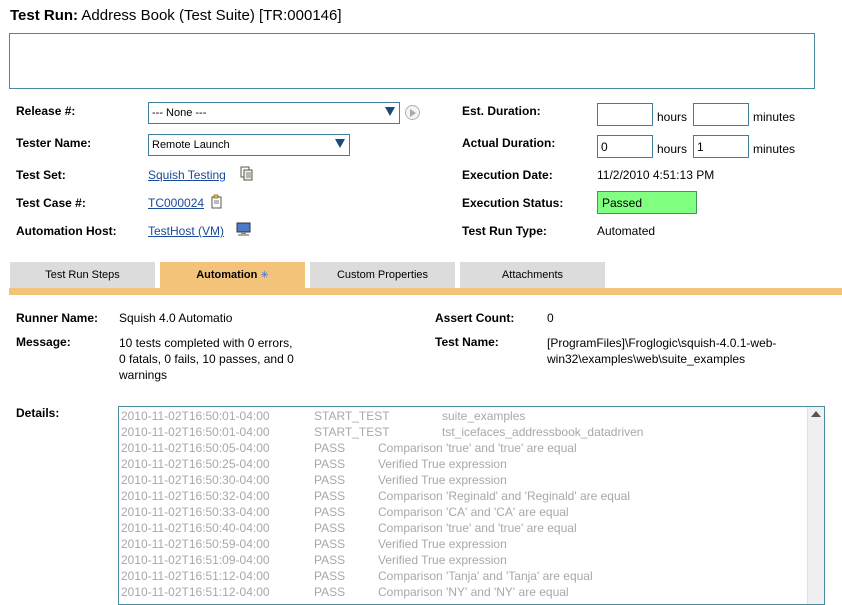 The image size is (842, 605). What do you see at coordinates (625, 146) in the screenshot?
I see `actual-hours-input: 0` at bounding box center [625, 146].